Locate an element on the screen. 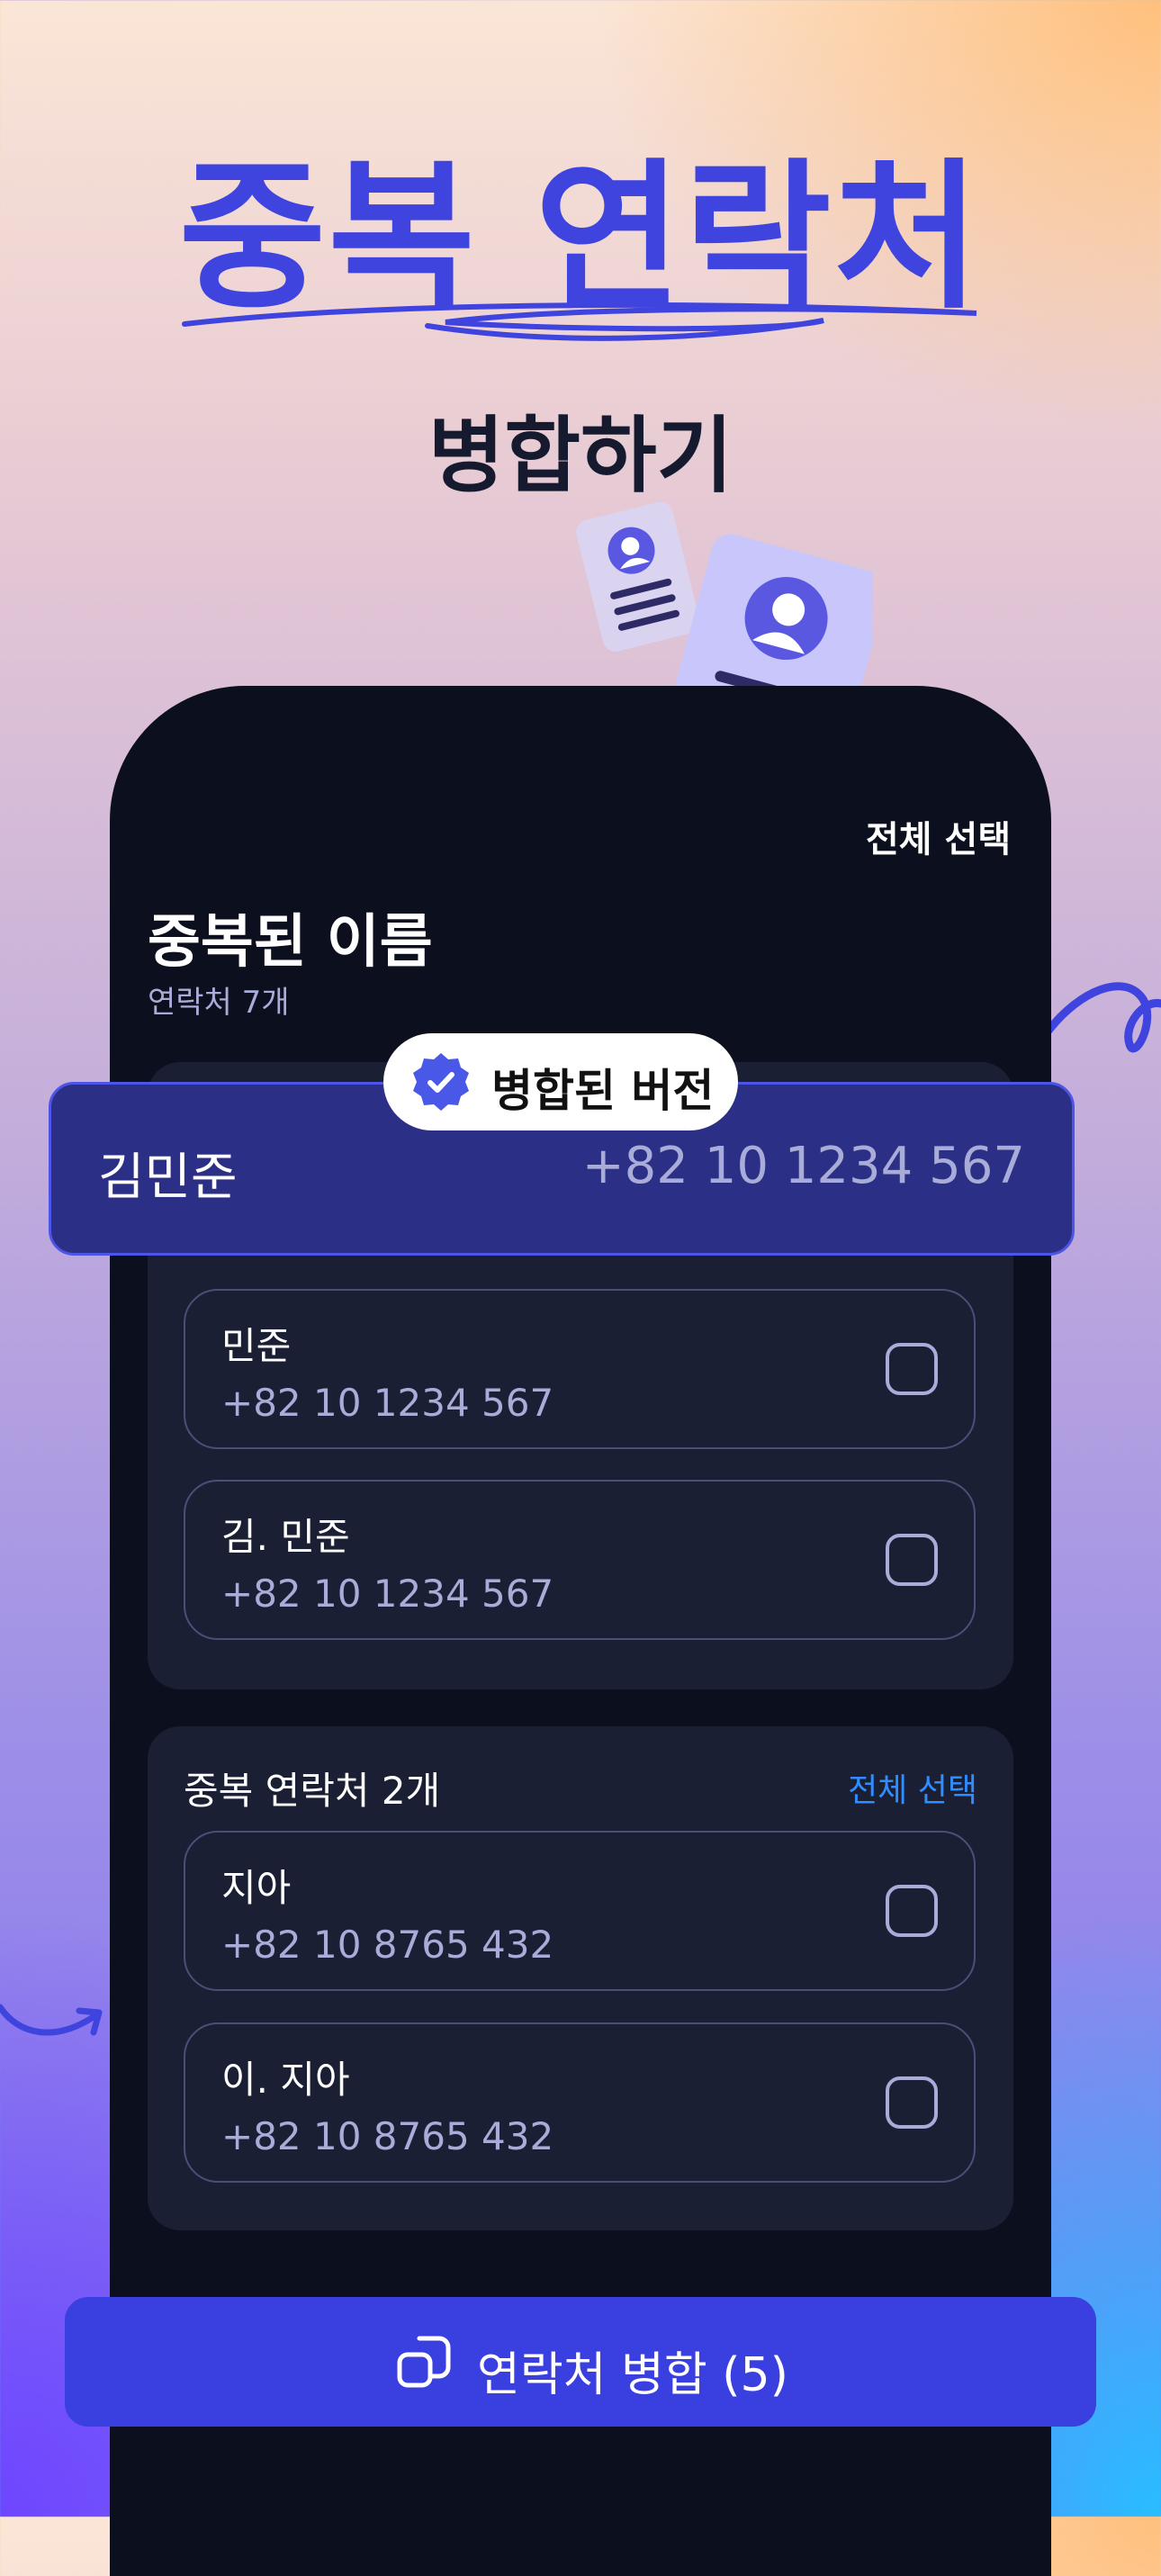 The image size is (1161, 2576). merge-contacts-button: 연락처 병합 (5) is located at coordinates (580, 2362).